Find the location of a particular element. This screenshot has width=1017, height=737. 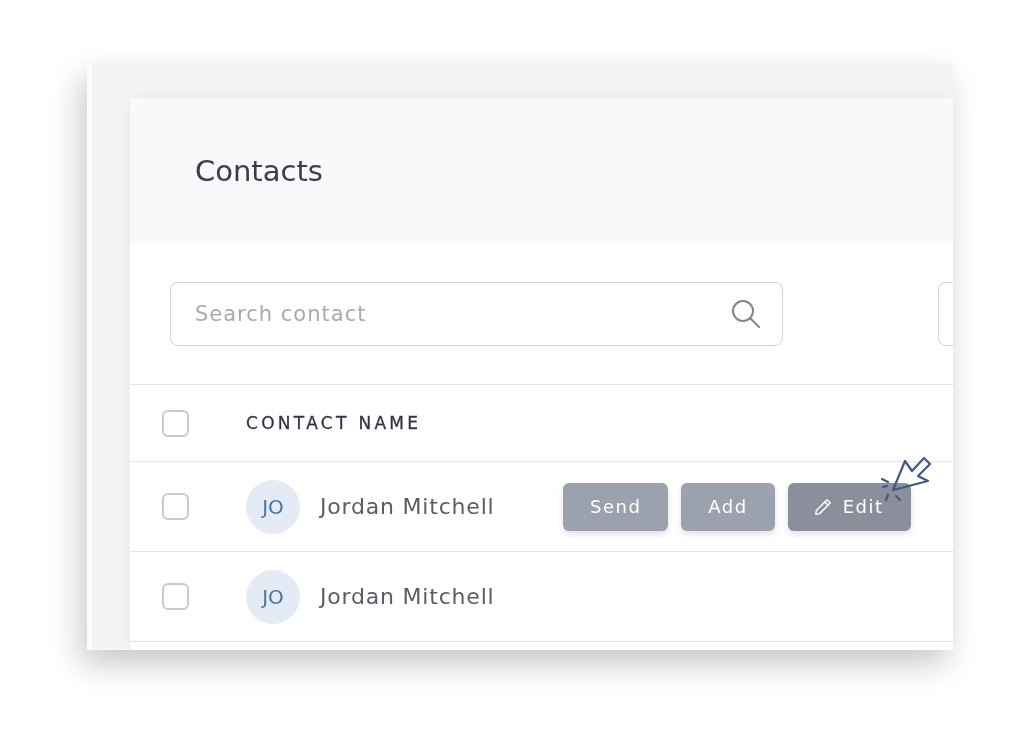

column-header: CONTACT NAME is located at coordinates (334, 423).